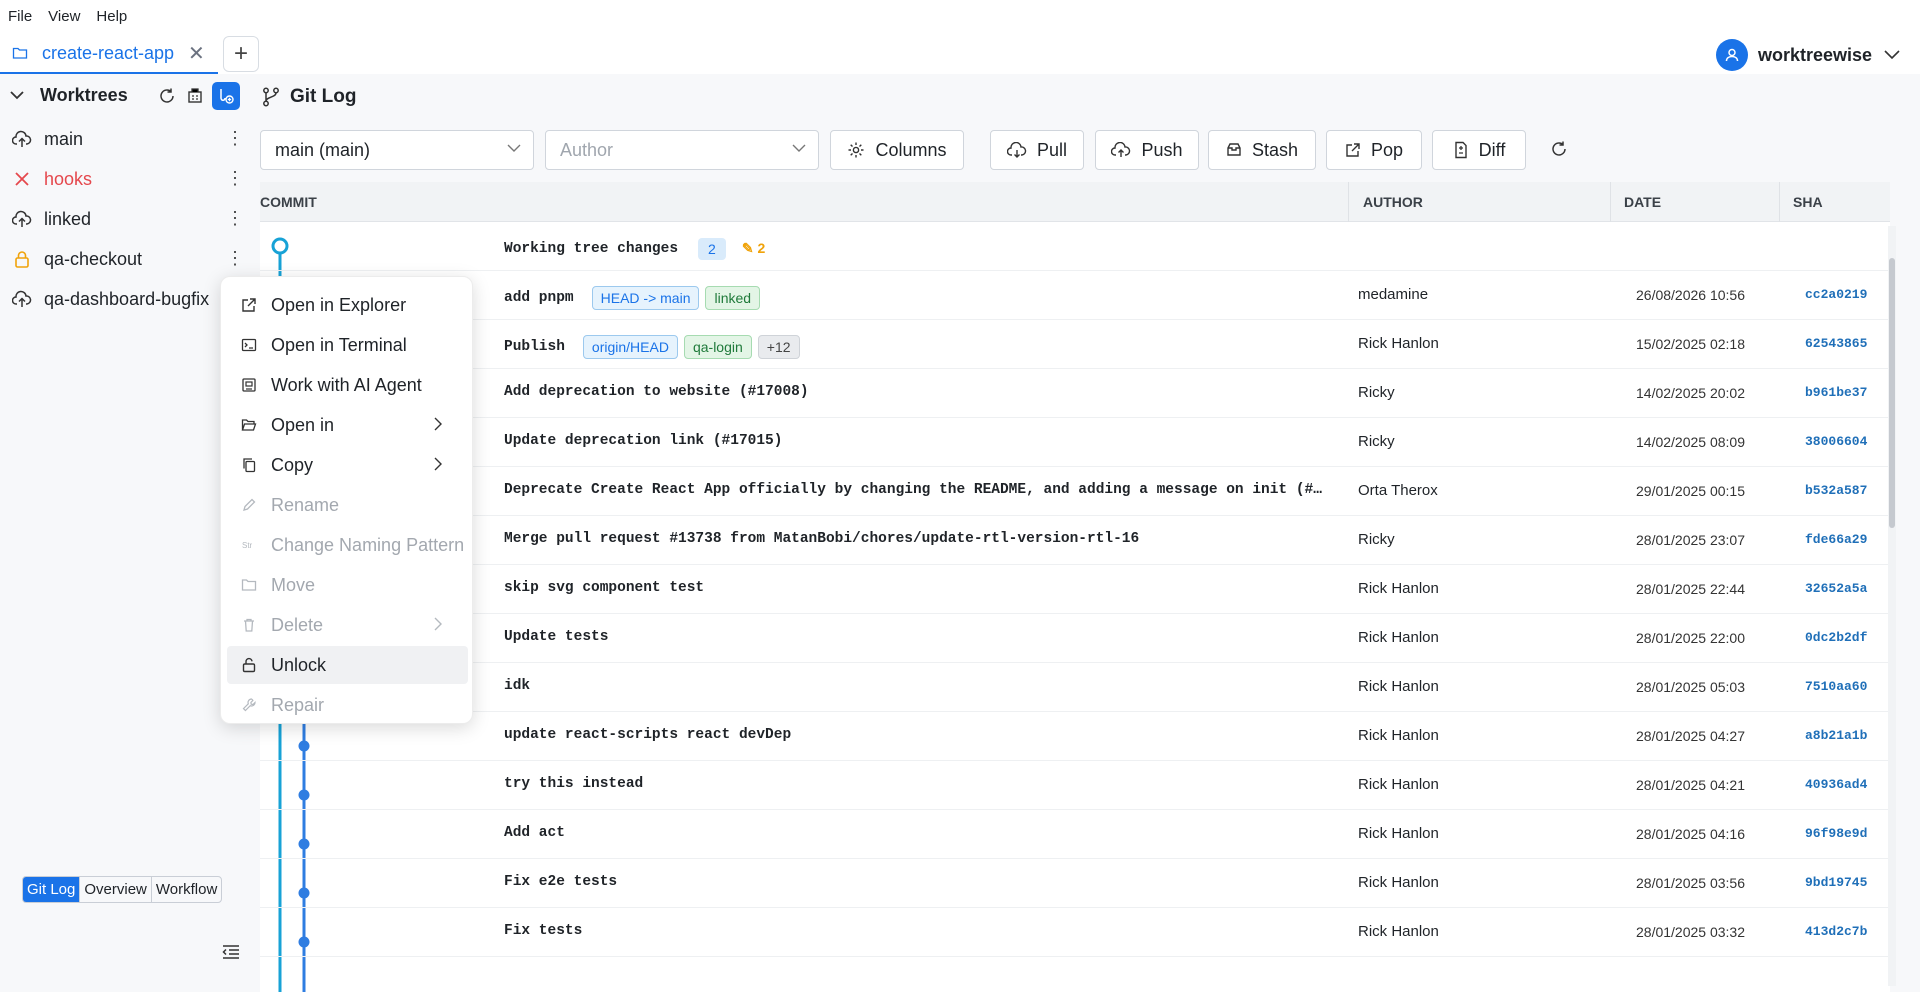 The image size is (1920, 992). I want to click on agent-icon, so click(249, 385).